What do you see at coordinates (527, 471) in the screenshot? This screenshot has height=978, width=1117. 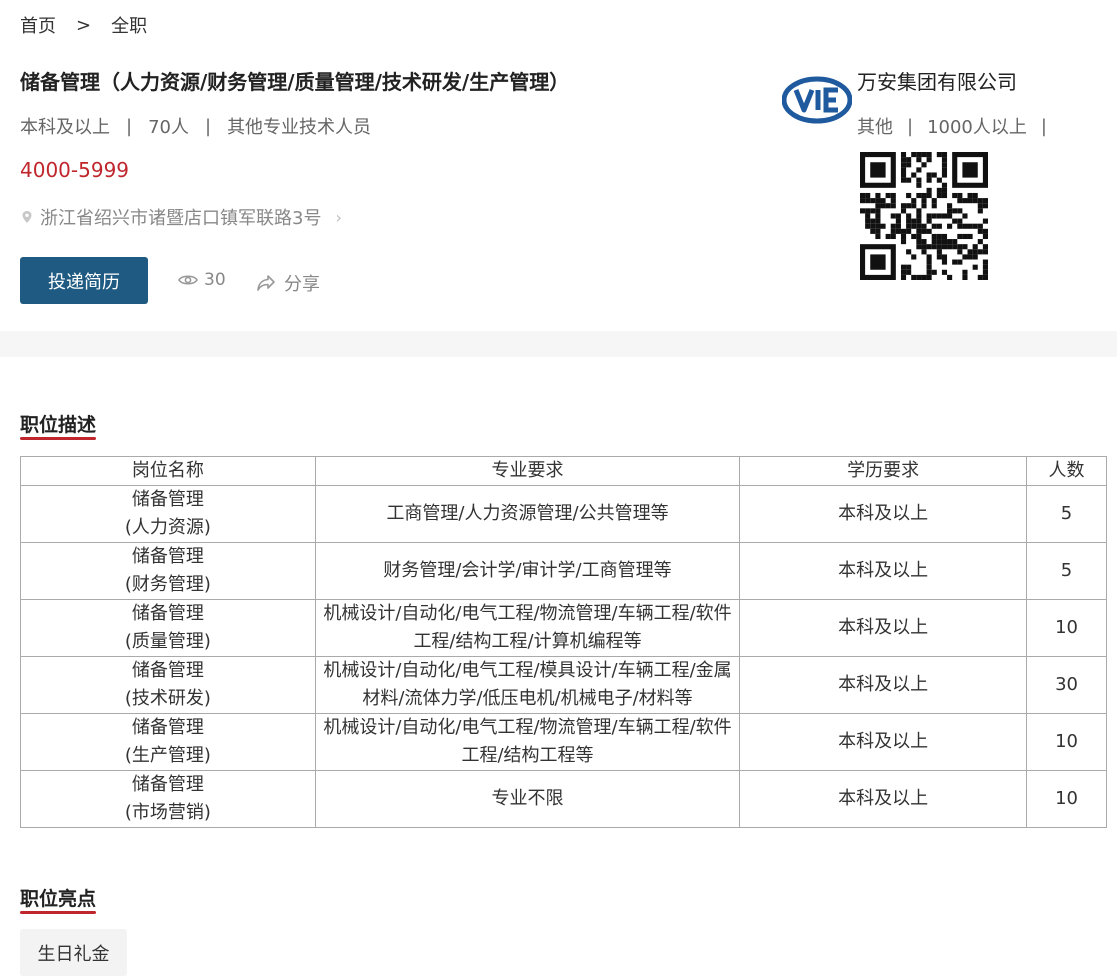 I see `table-header-cell: 专业要求` at bounding box center [527, 471].